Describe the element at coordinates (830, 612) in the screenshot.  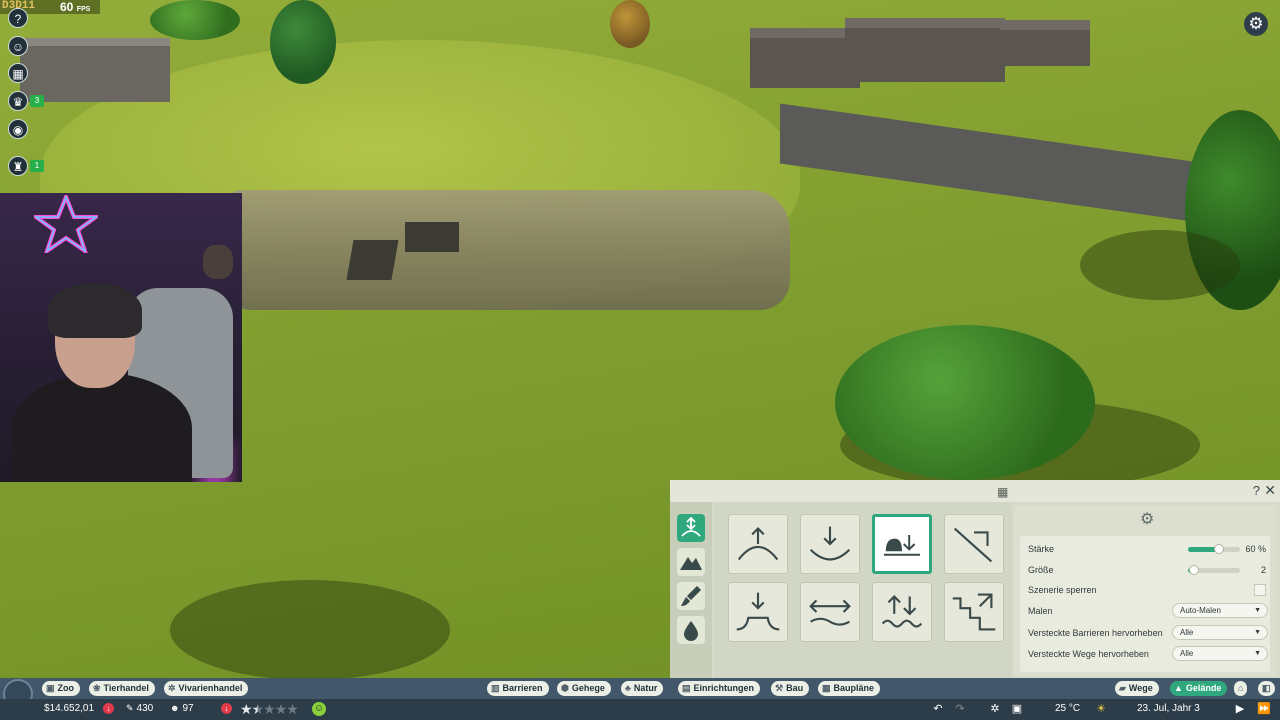
I see `tool-level` at that location.